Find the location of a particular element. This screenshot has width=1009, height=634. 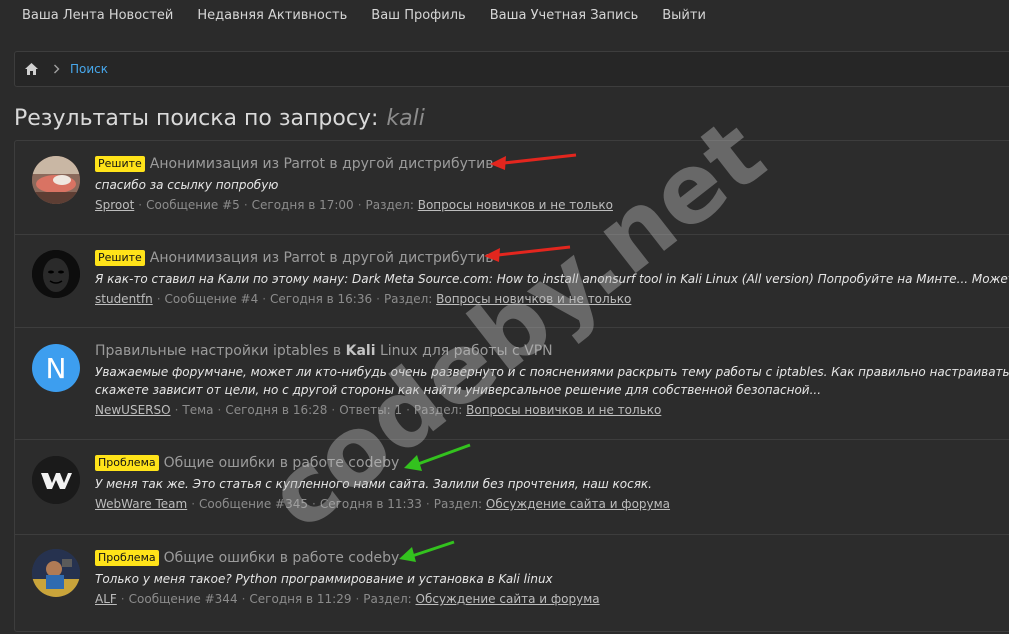

content-type: Сообщение #5 is located at coordinates (193, 205).